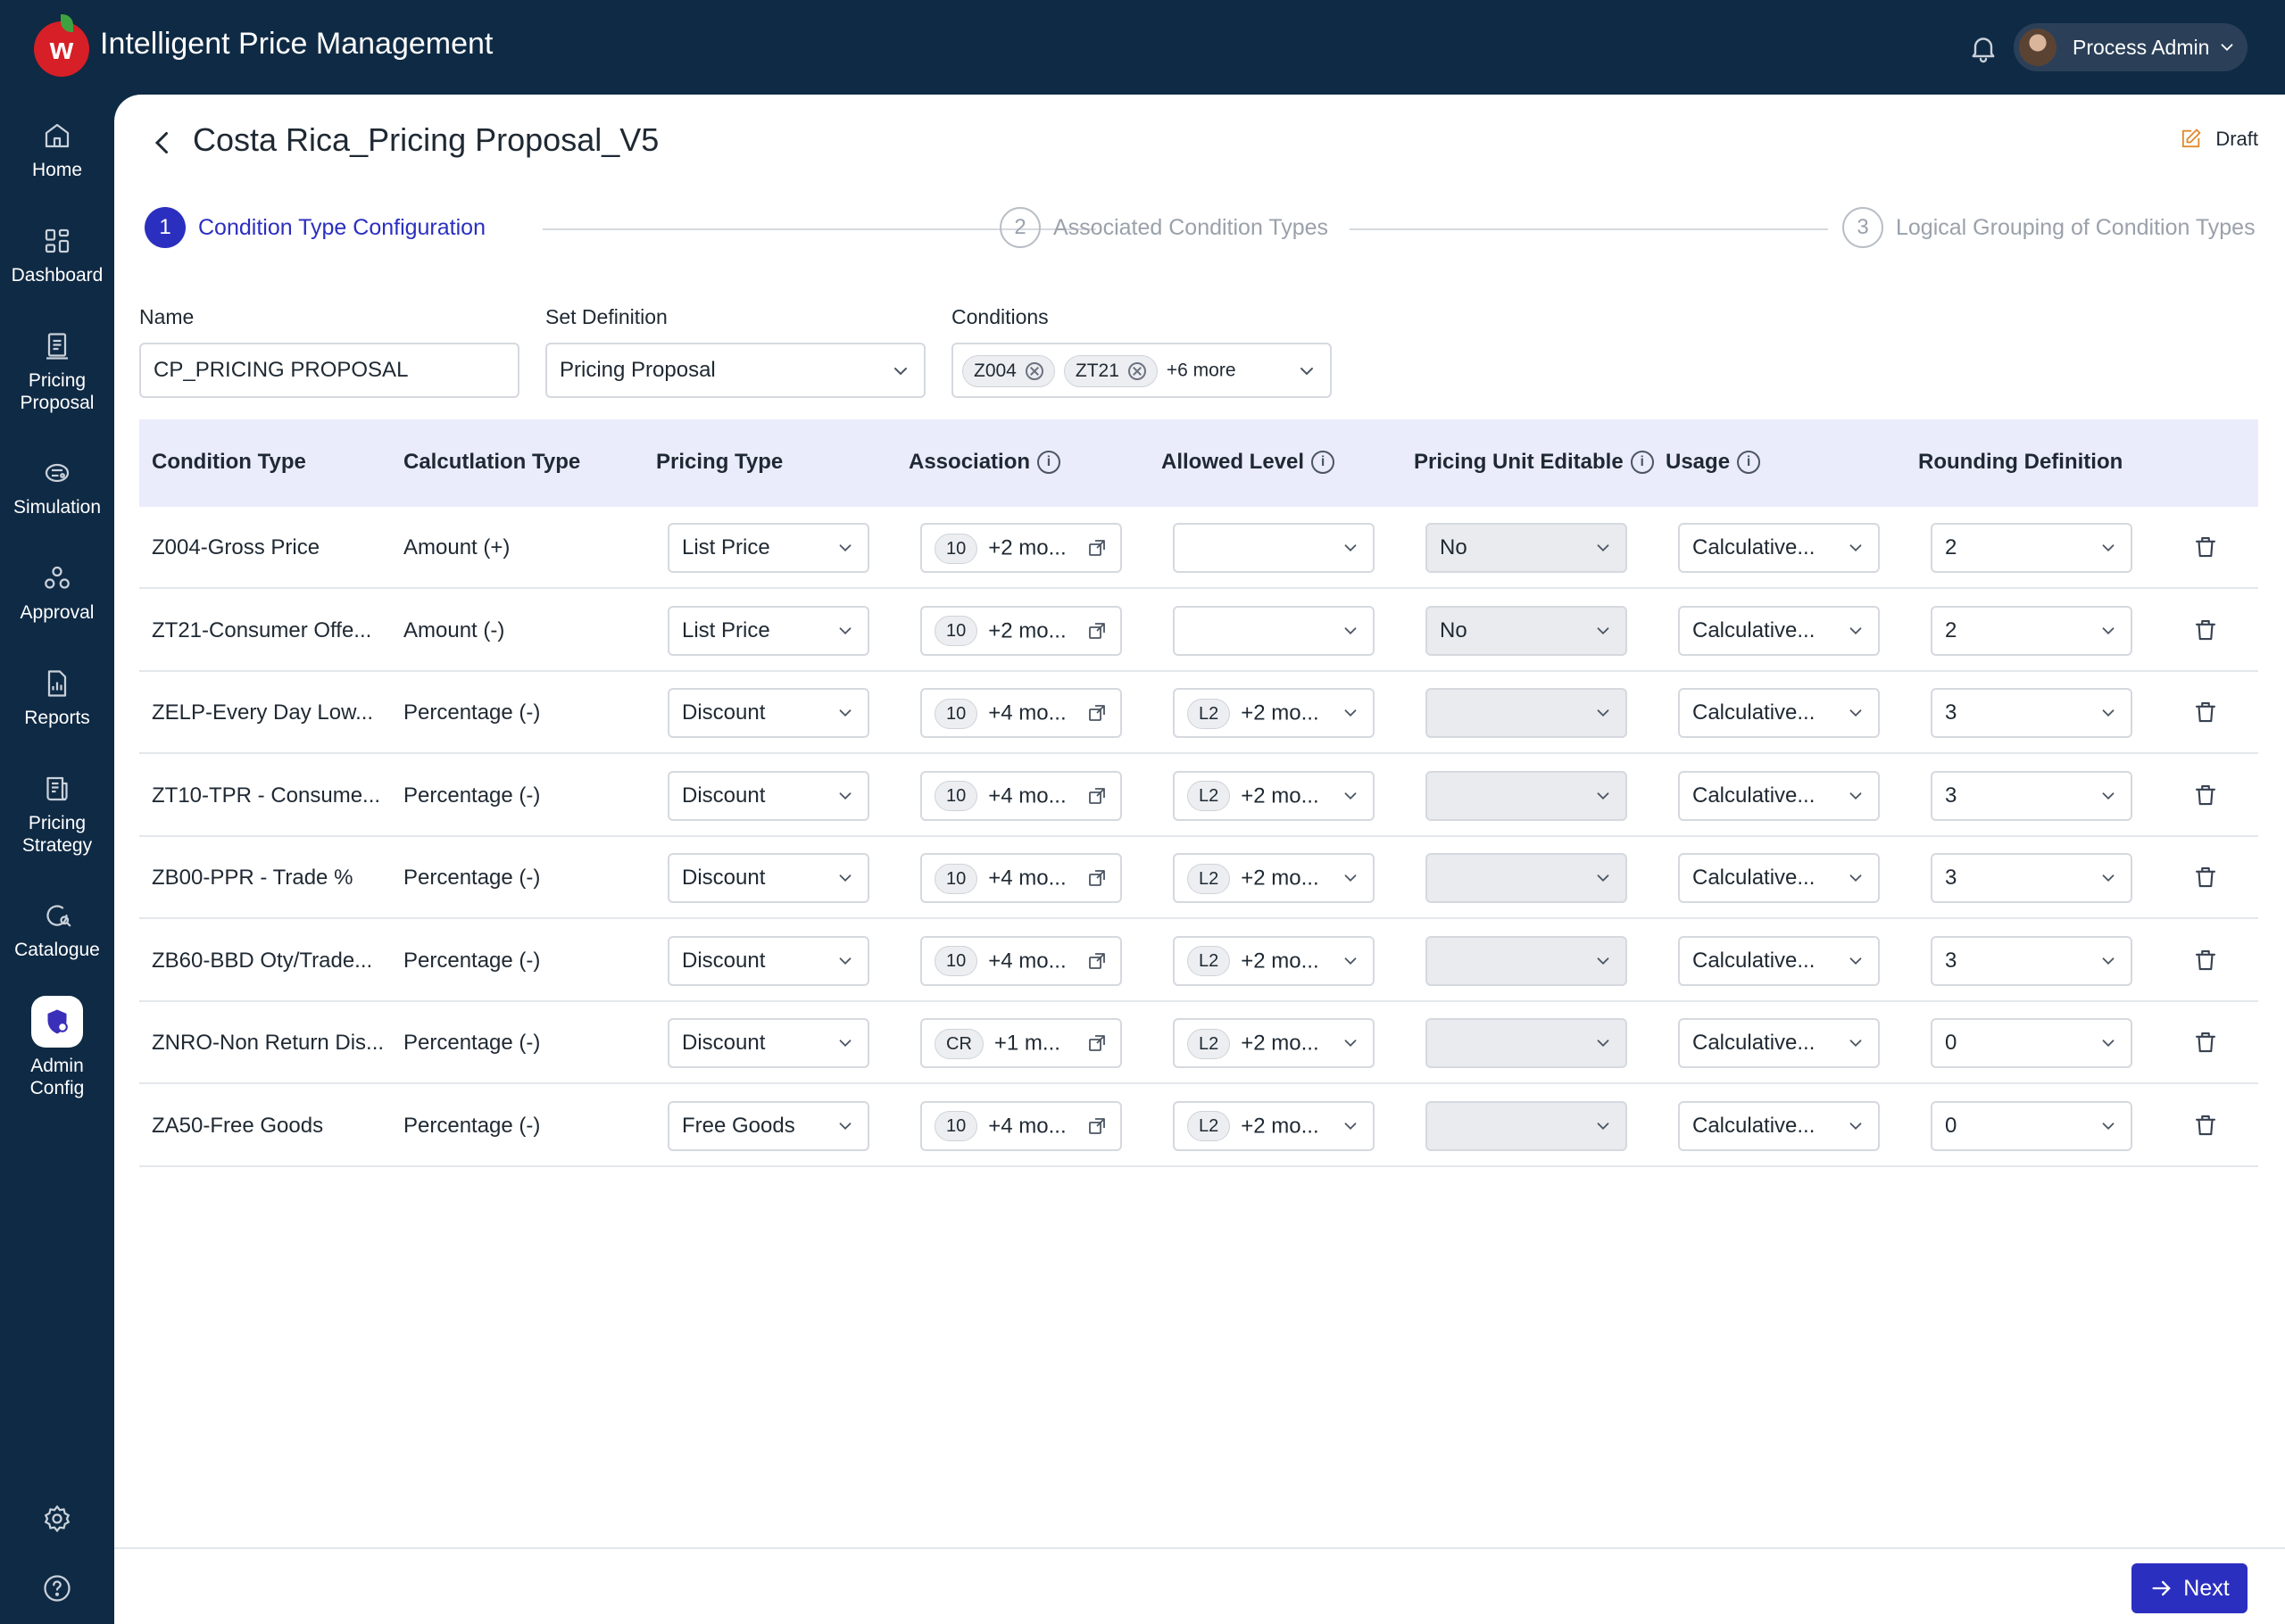 The width and height of the screenshot is (2285, 1624). Describe the element at coordinates (61, 45) in the screenshot. I see `app-logo: w` at that location.